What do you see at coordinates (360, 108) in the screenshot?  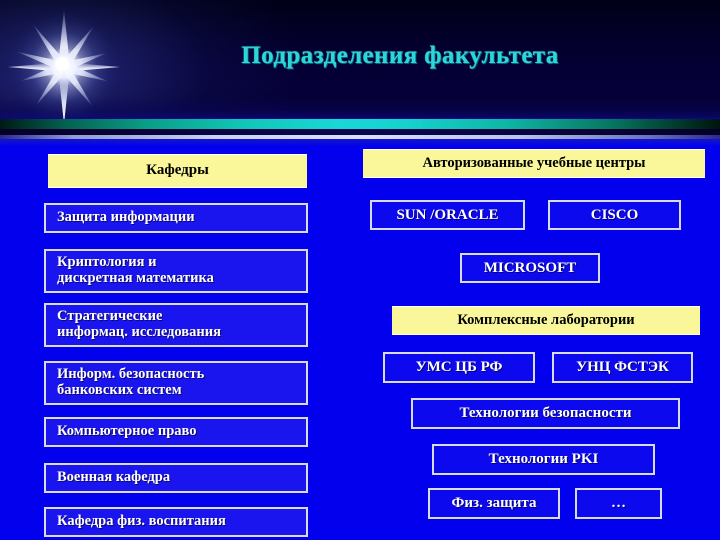 I see `banner-fade` at bounding box center [360, 108].